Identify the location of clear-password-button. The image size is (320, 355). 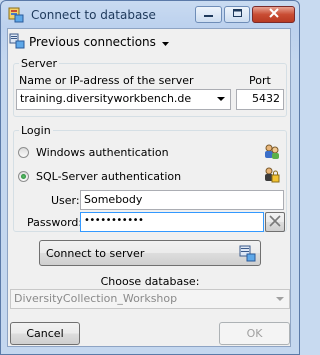
(275, 222).